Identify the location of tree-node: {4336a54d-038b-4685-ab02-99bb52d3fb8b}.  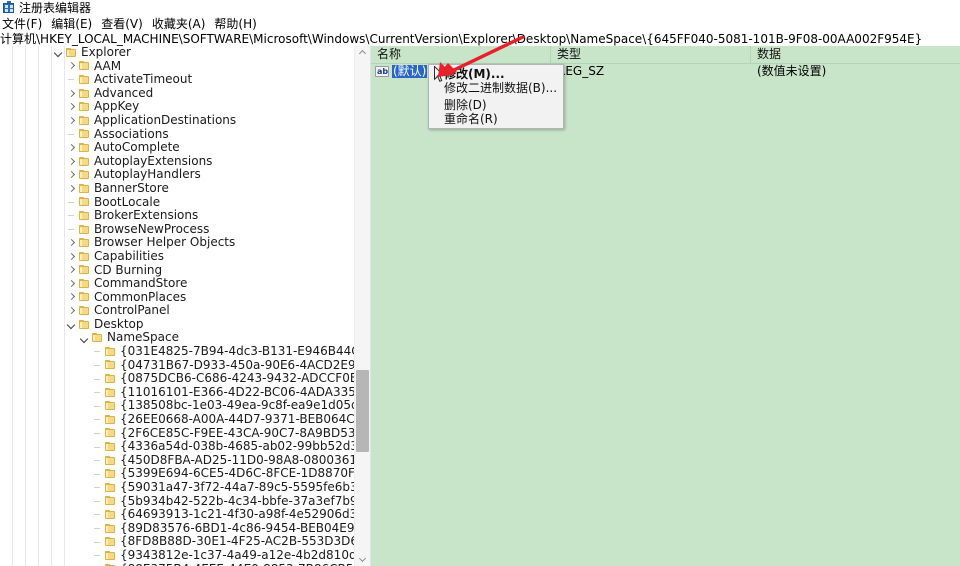
(185, 447).